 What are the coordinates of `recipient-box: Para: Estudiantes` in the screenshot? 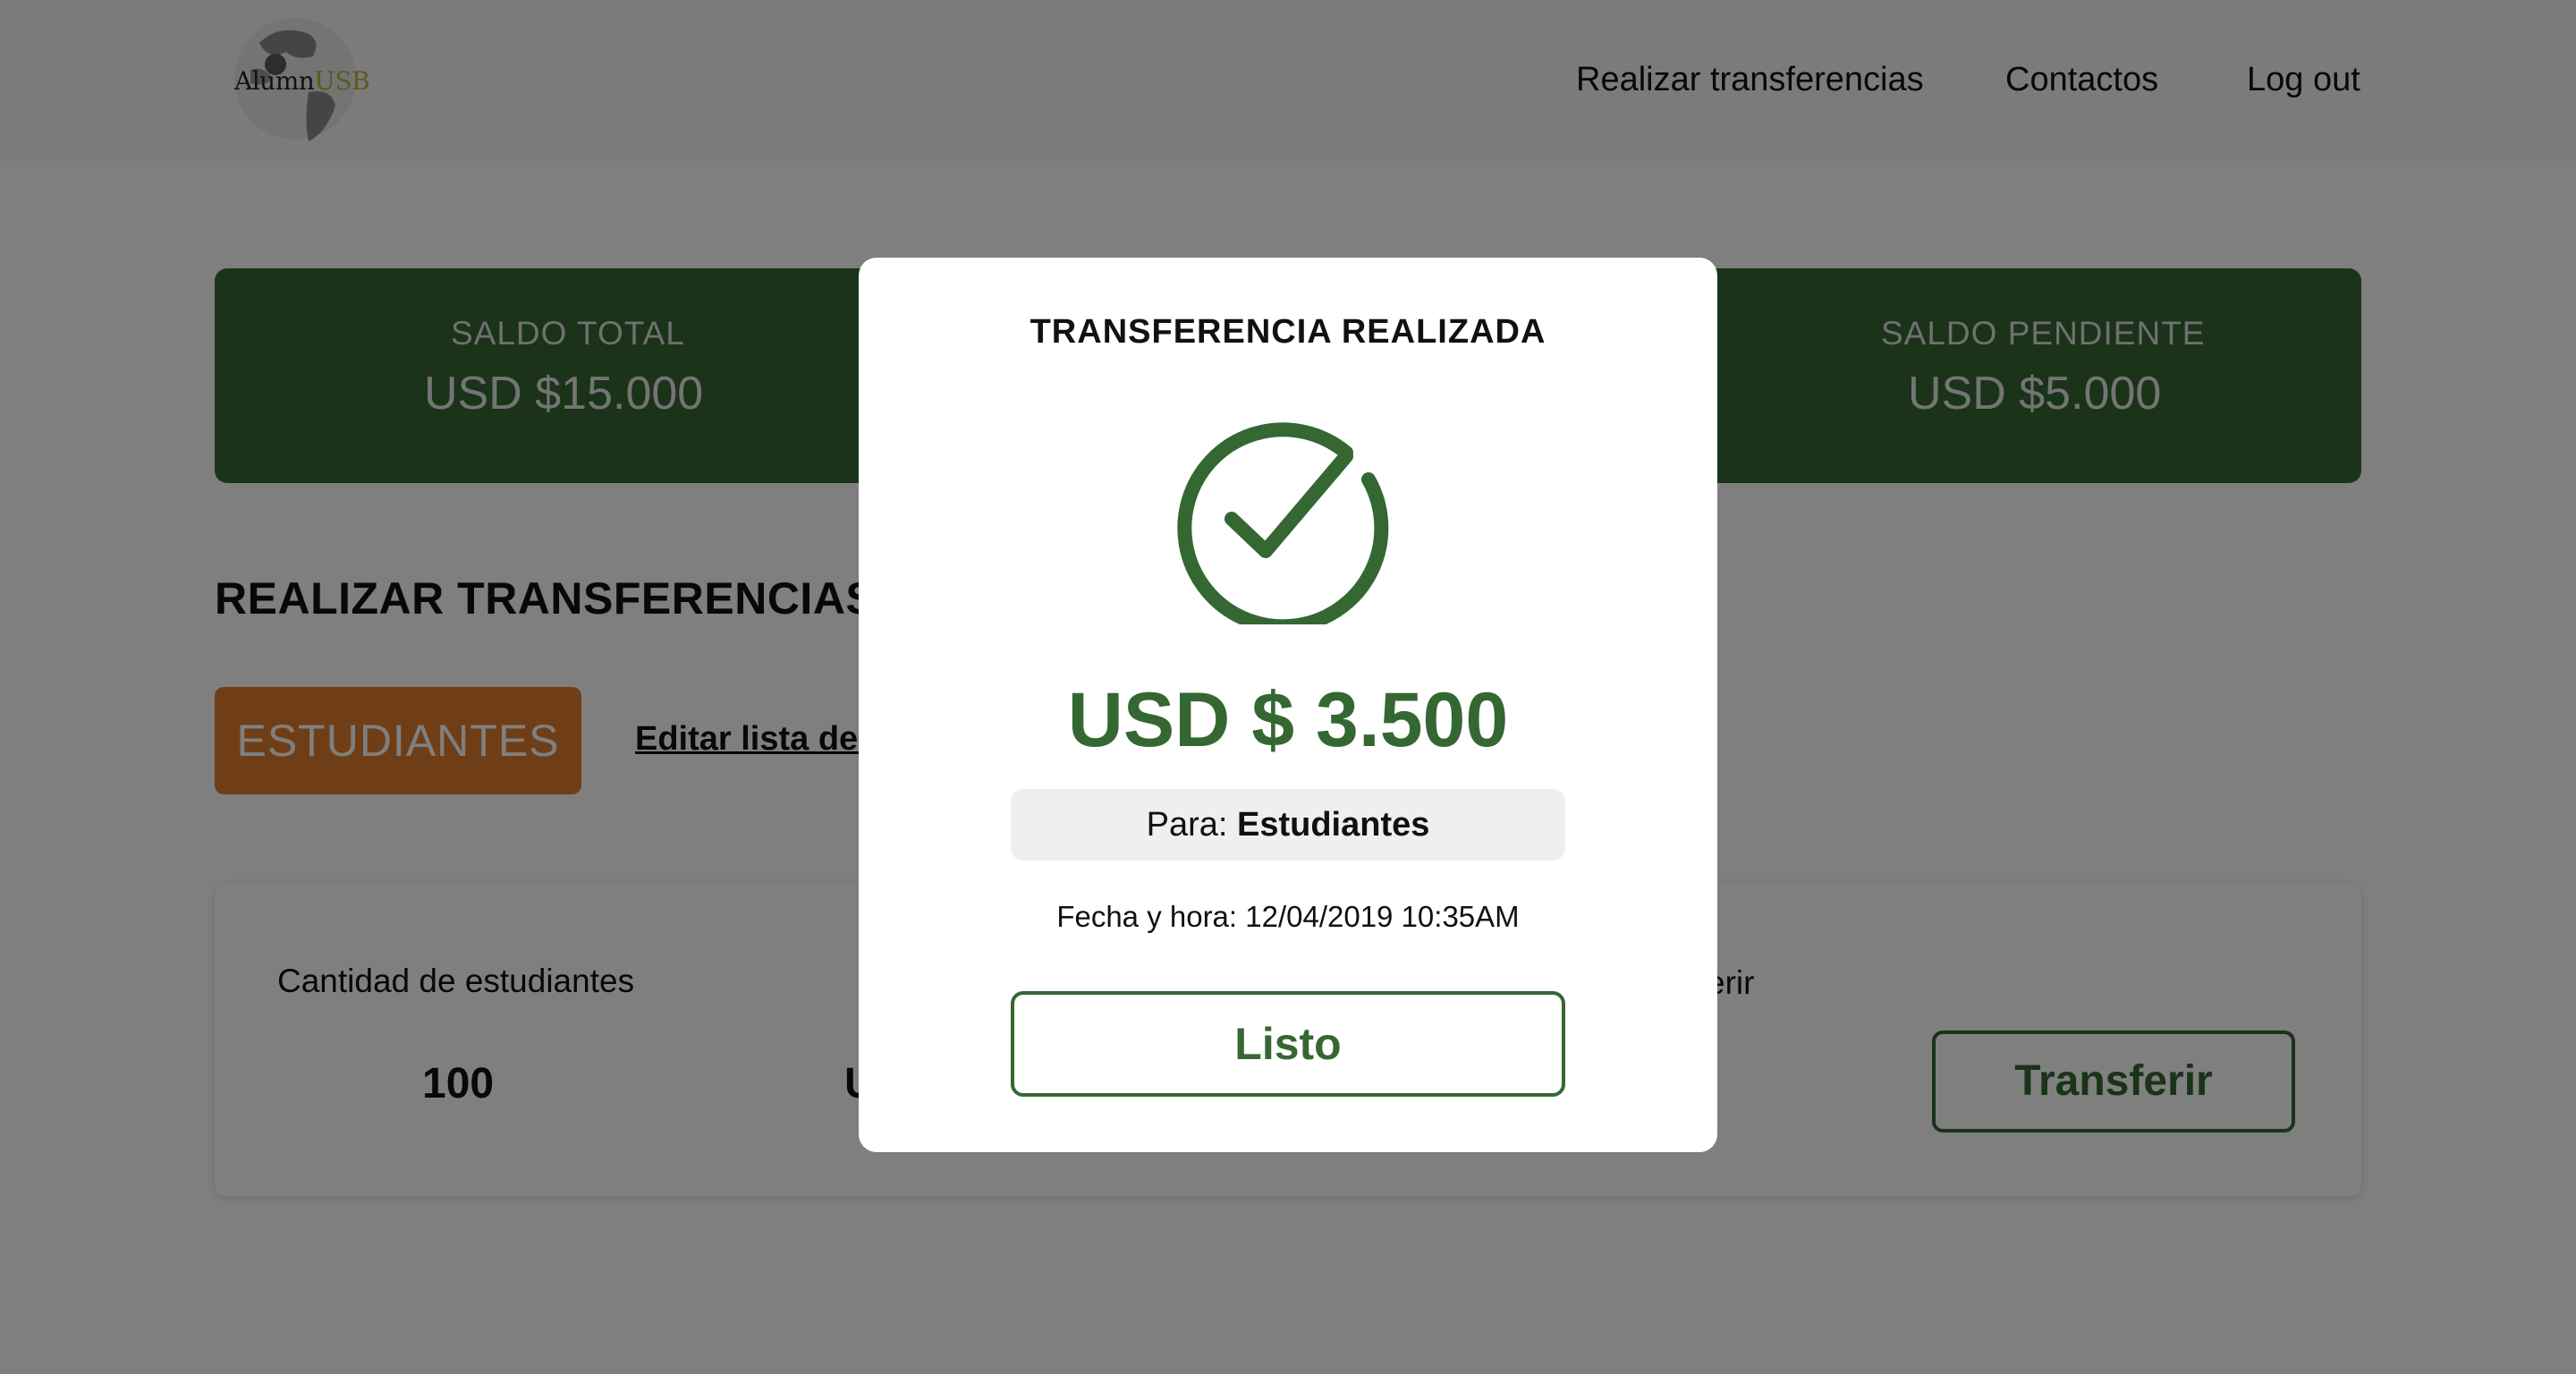 It's located at (1288, 825).